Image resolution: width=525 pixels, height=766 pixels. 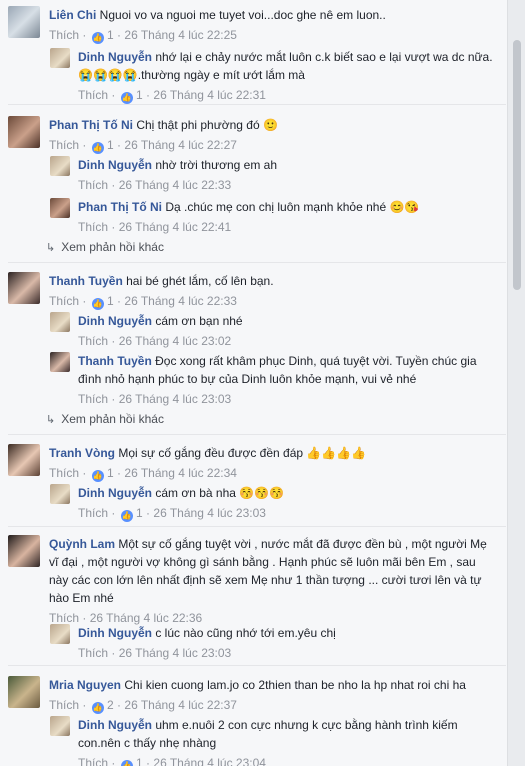 What do you see at coordinates (72, 15) in the screenshot?
I see `comment-author: Liên Chi` at bounding box center [72, 15].